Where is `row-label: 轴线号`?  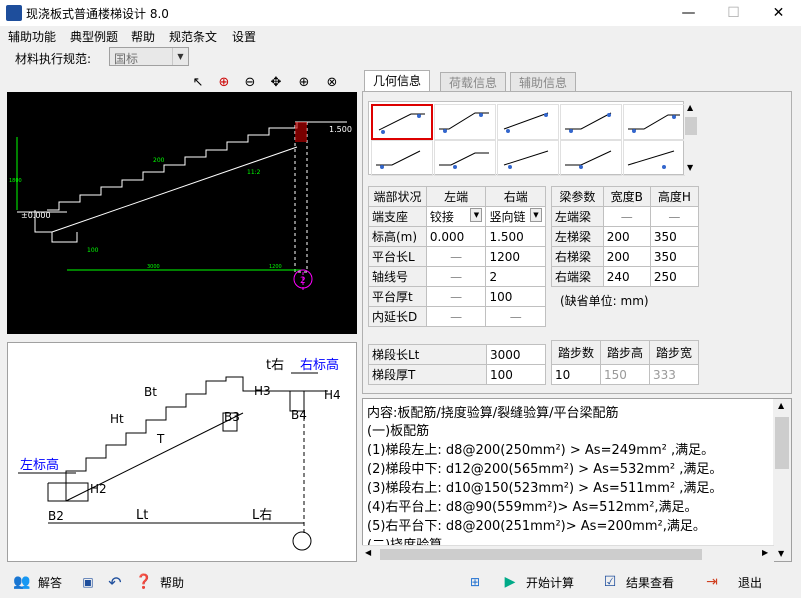
row-label: 轴线号 is located at coordinates (397, 276).